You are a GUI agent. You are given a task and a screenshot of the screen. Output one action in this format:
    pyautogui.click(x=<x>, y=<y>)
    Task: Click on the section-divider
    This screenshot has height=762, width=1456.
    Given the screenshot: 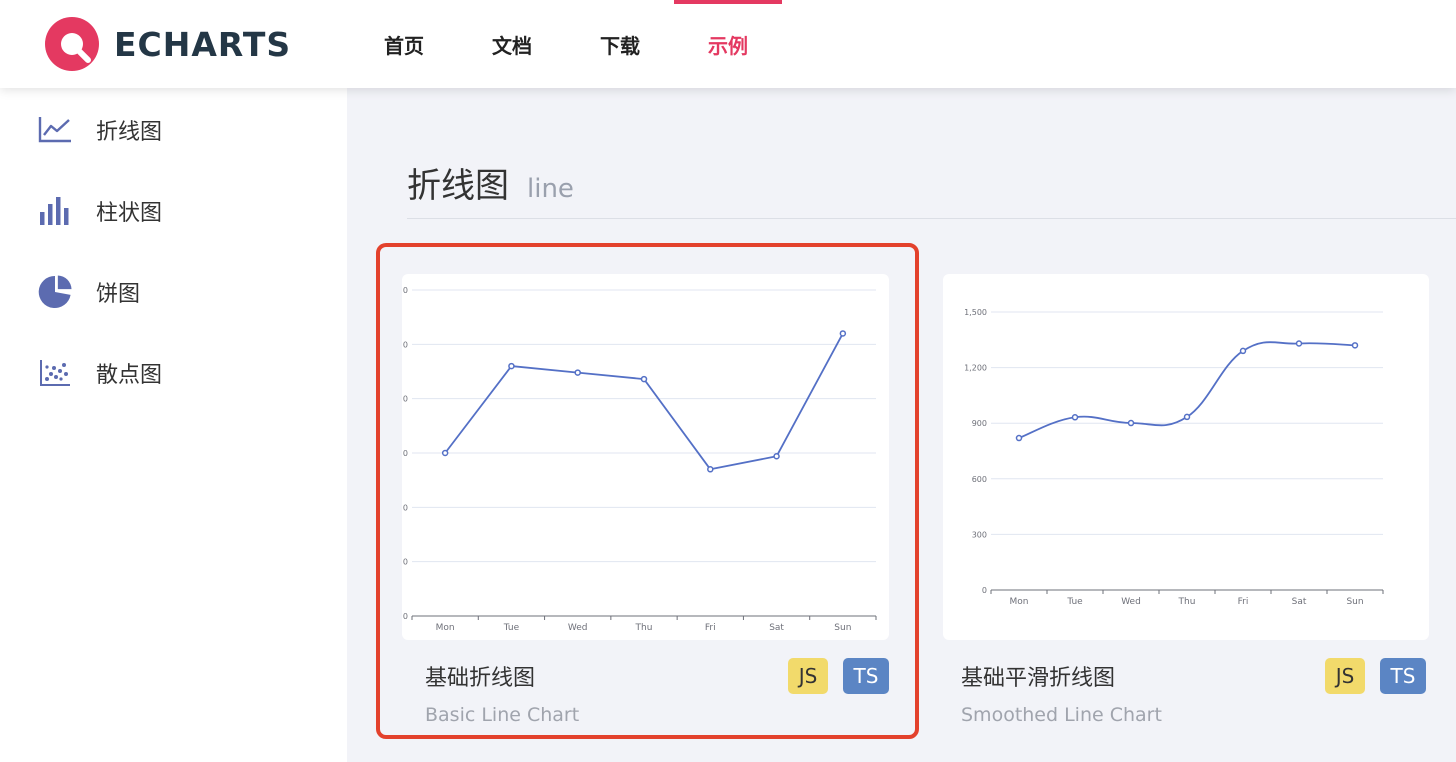 What is the action you would take?
    pyautogui.click(x=931, y=218)
    